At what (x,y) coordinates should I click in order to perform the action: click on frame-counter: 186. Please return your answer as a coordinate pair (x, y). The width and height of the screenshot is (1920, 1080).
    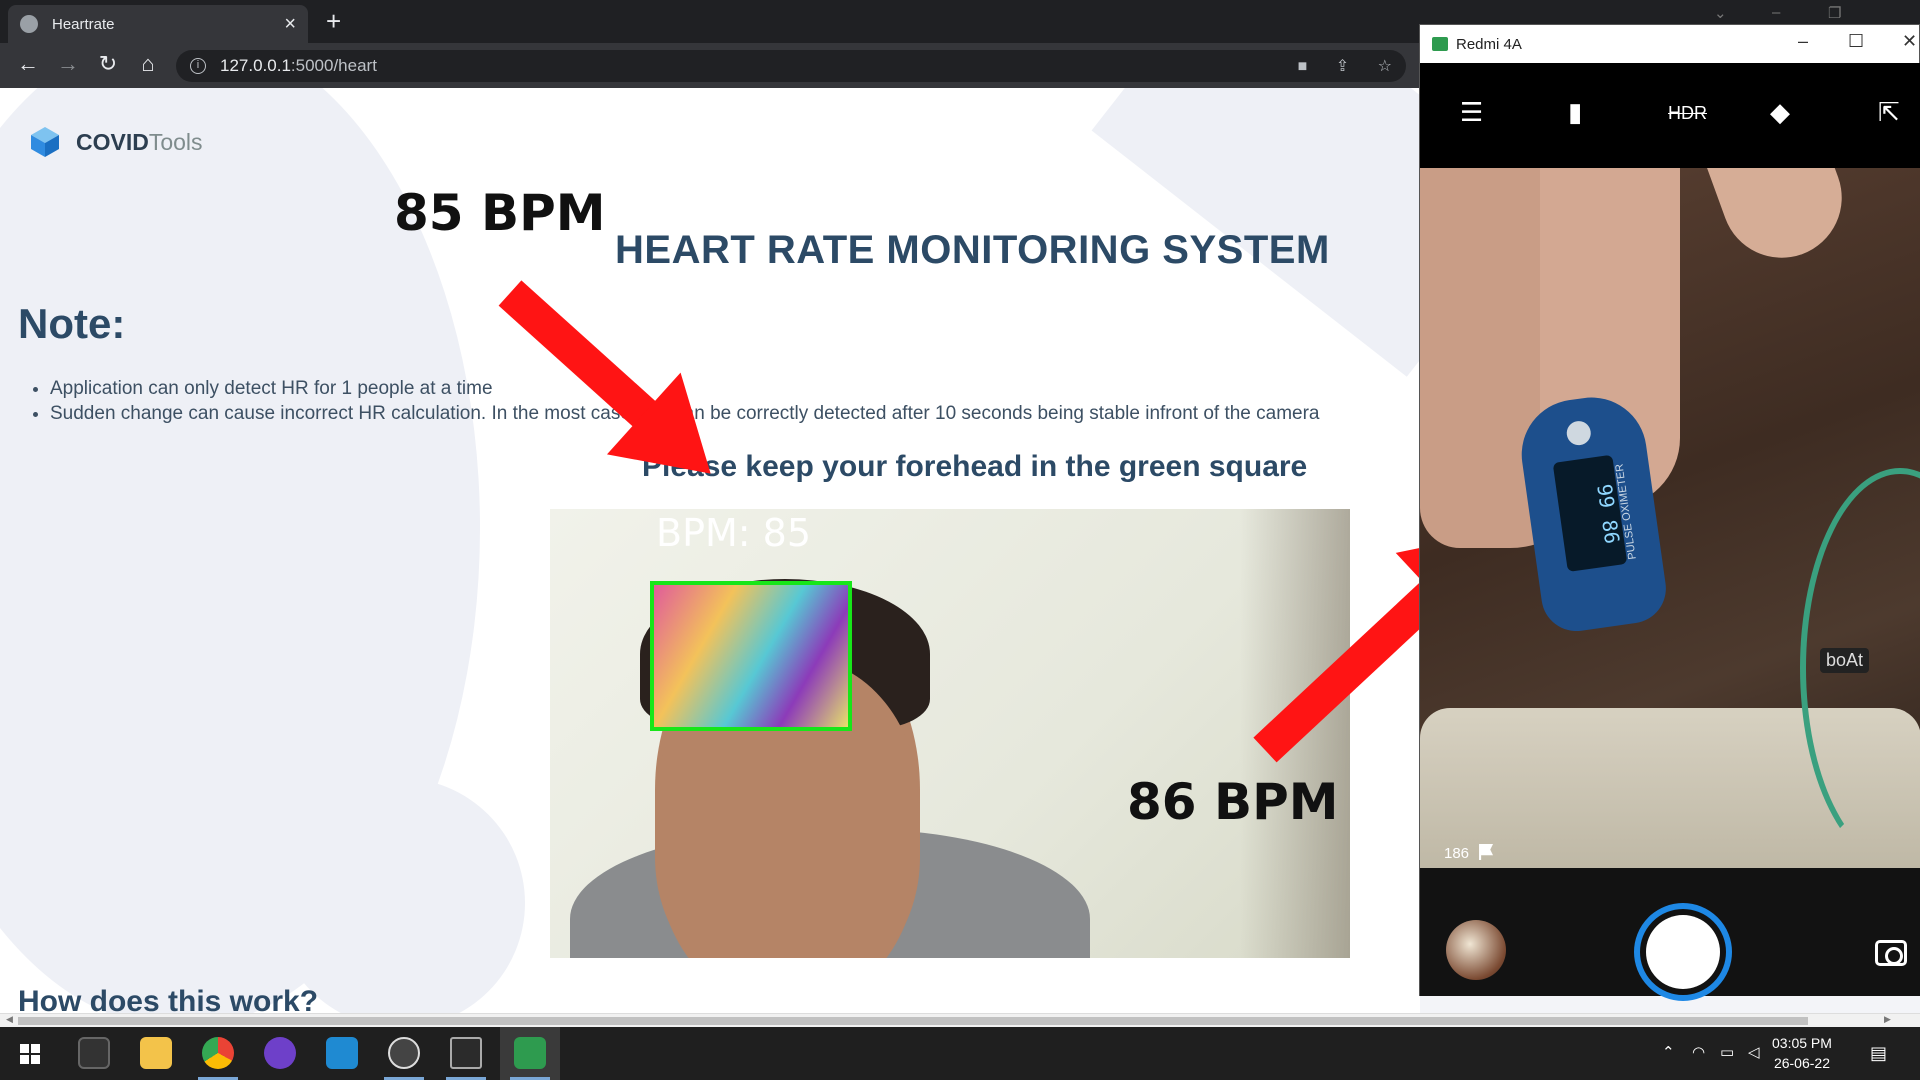
    Looking at the image, I should click on (1469, 853).